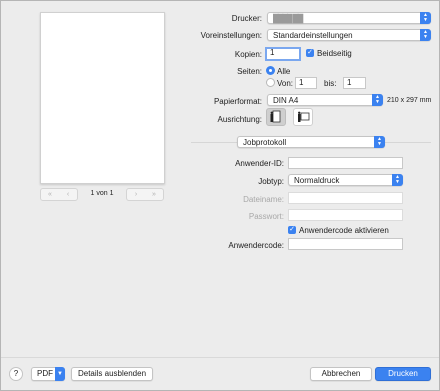  I want to click on hide-details-button: Details ausblenden, so click(112, 374).